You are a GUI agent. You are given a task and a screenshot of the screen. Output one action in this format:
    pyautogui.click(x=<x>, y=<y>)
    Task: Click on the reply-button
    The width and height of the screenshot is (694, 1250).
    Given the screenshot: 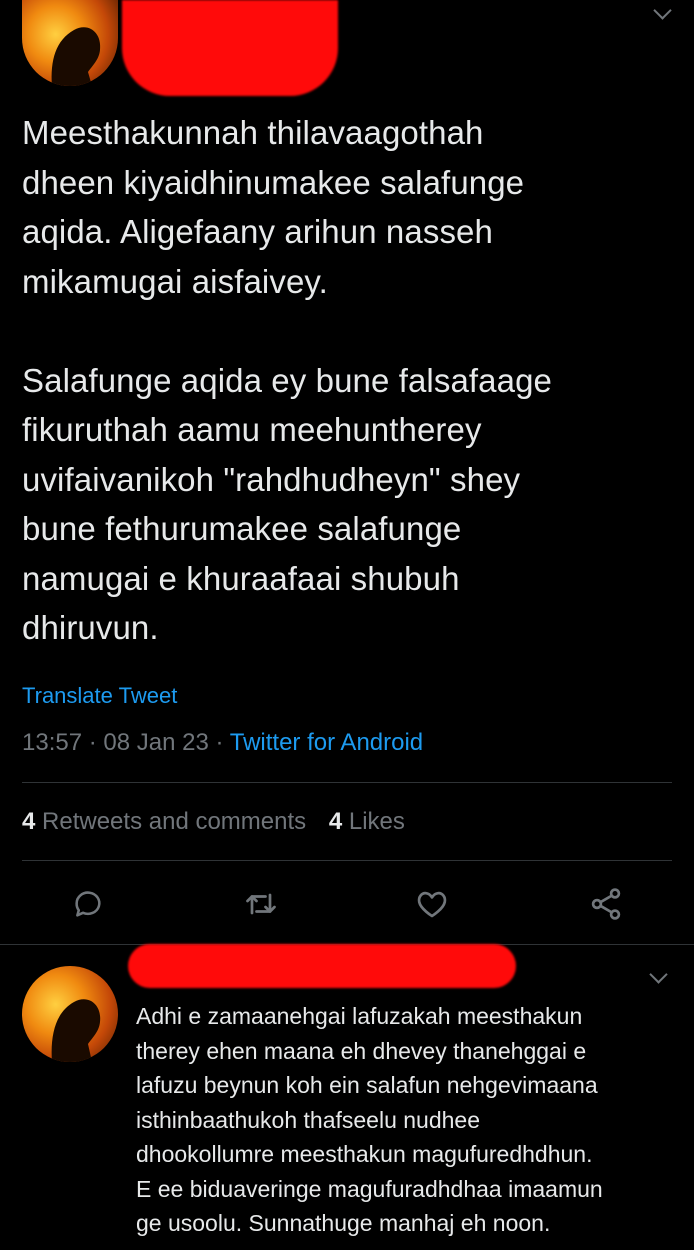 What is the action you would take?
    pyautogui.click(x=88, y=904)
    